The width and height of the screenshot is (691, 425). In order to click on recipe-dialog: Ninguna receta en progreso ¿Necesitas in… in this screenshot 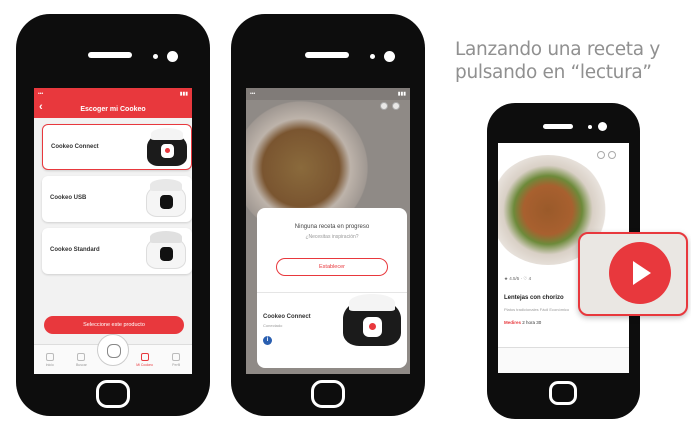, I will do `click(332, 288)`.